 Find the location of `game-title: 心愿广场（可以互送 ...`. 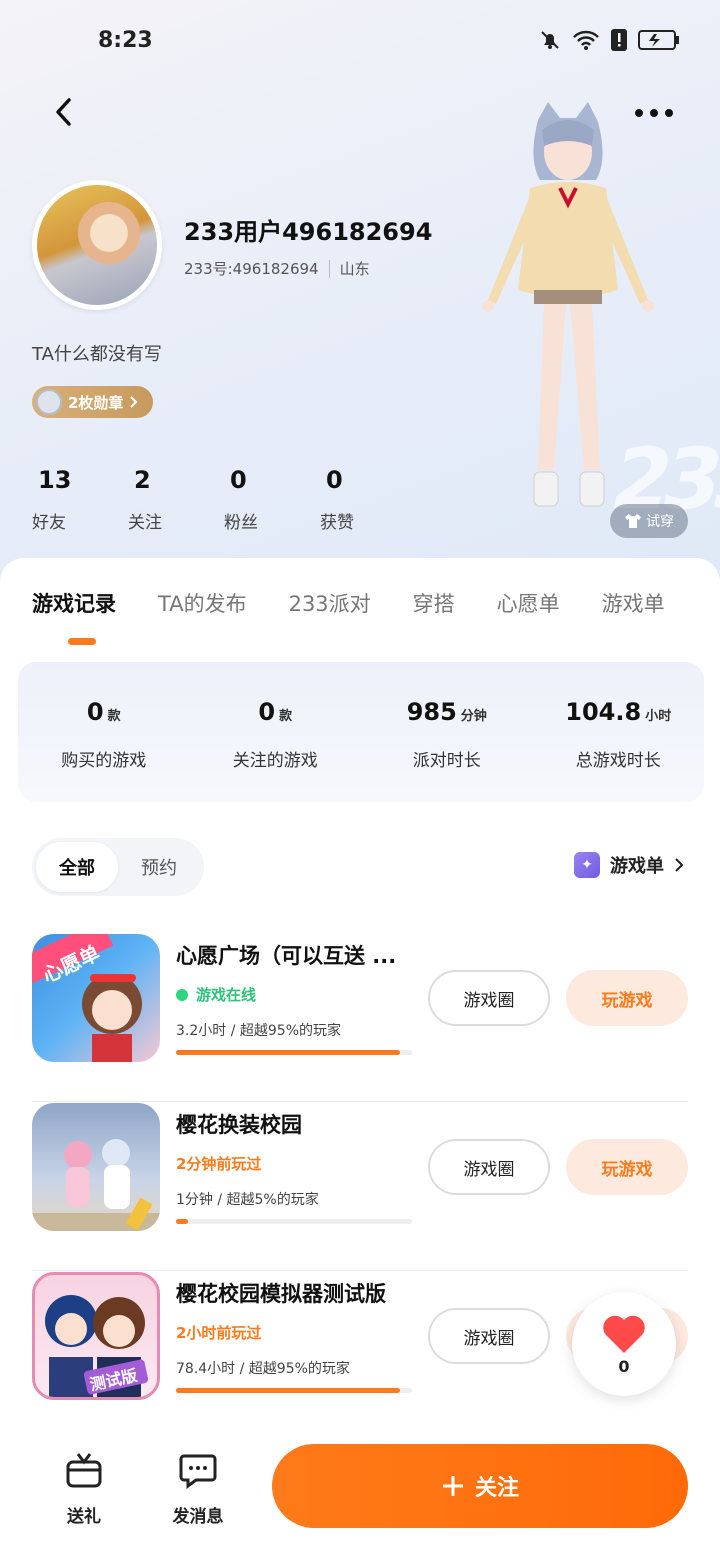

game-title: 心愿广场（可以互送 ... is located at coordinates (286, 956).